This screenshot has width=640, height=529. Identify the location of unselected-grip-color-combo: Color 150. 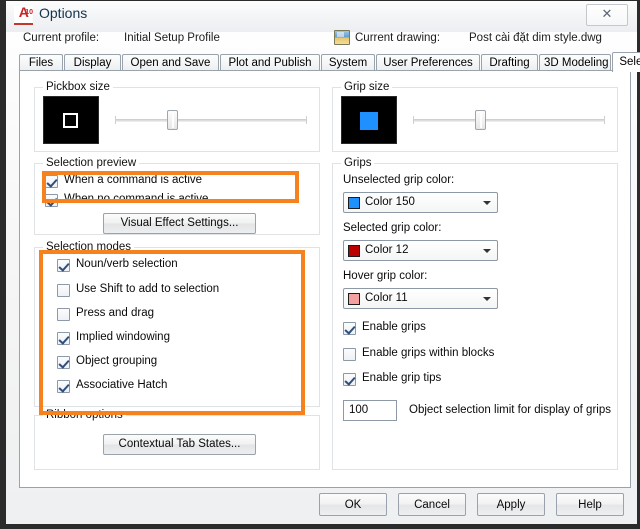
(420, 202).